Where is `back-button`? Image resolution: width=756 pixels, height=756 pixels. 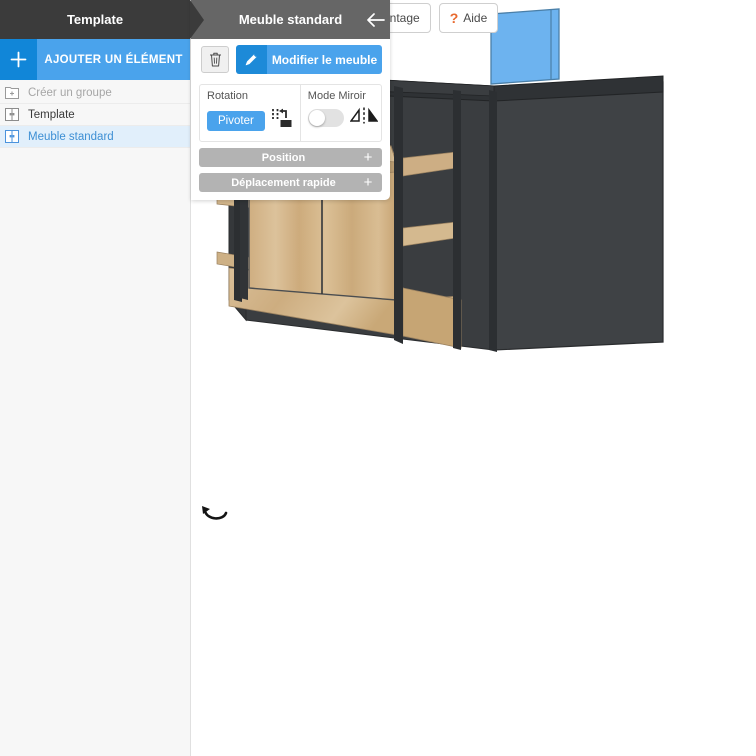 back-button is located at coordinates (375, 19).